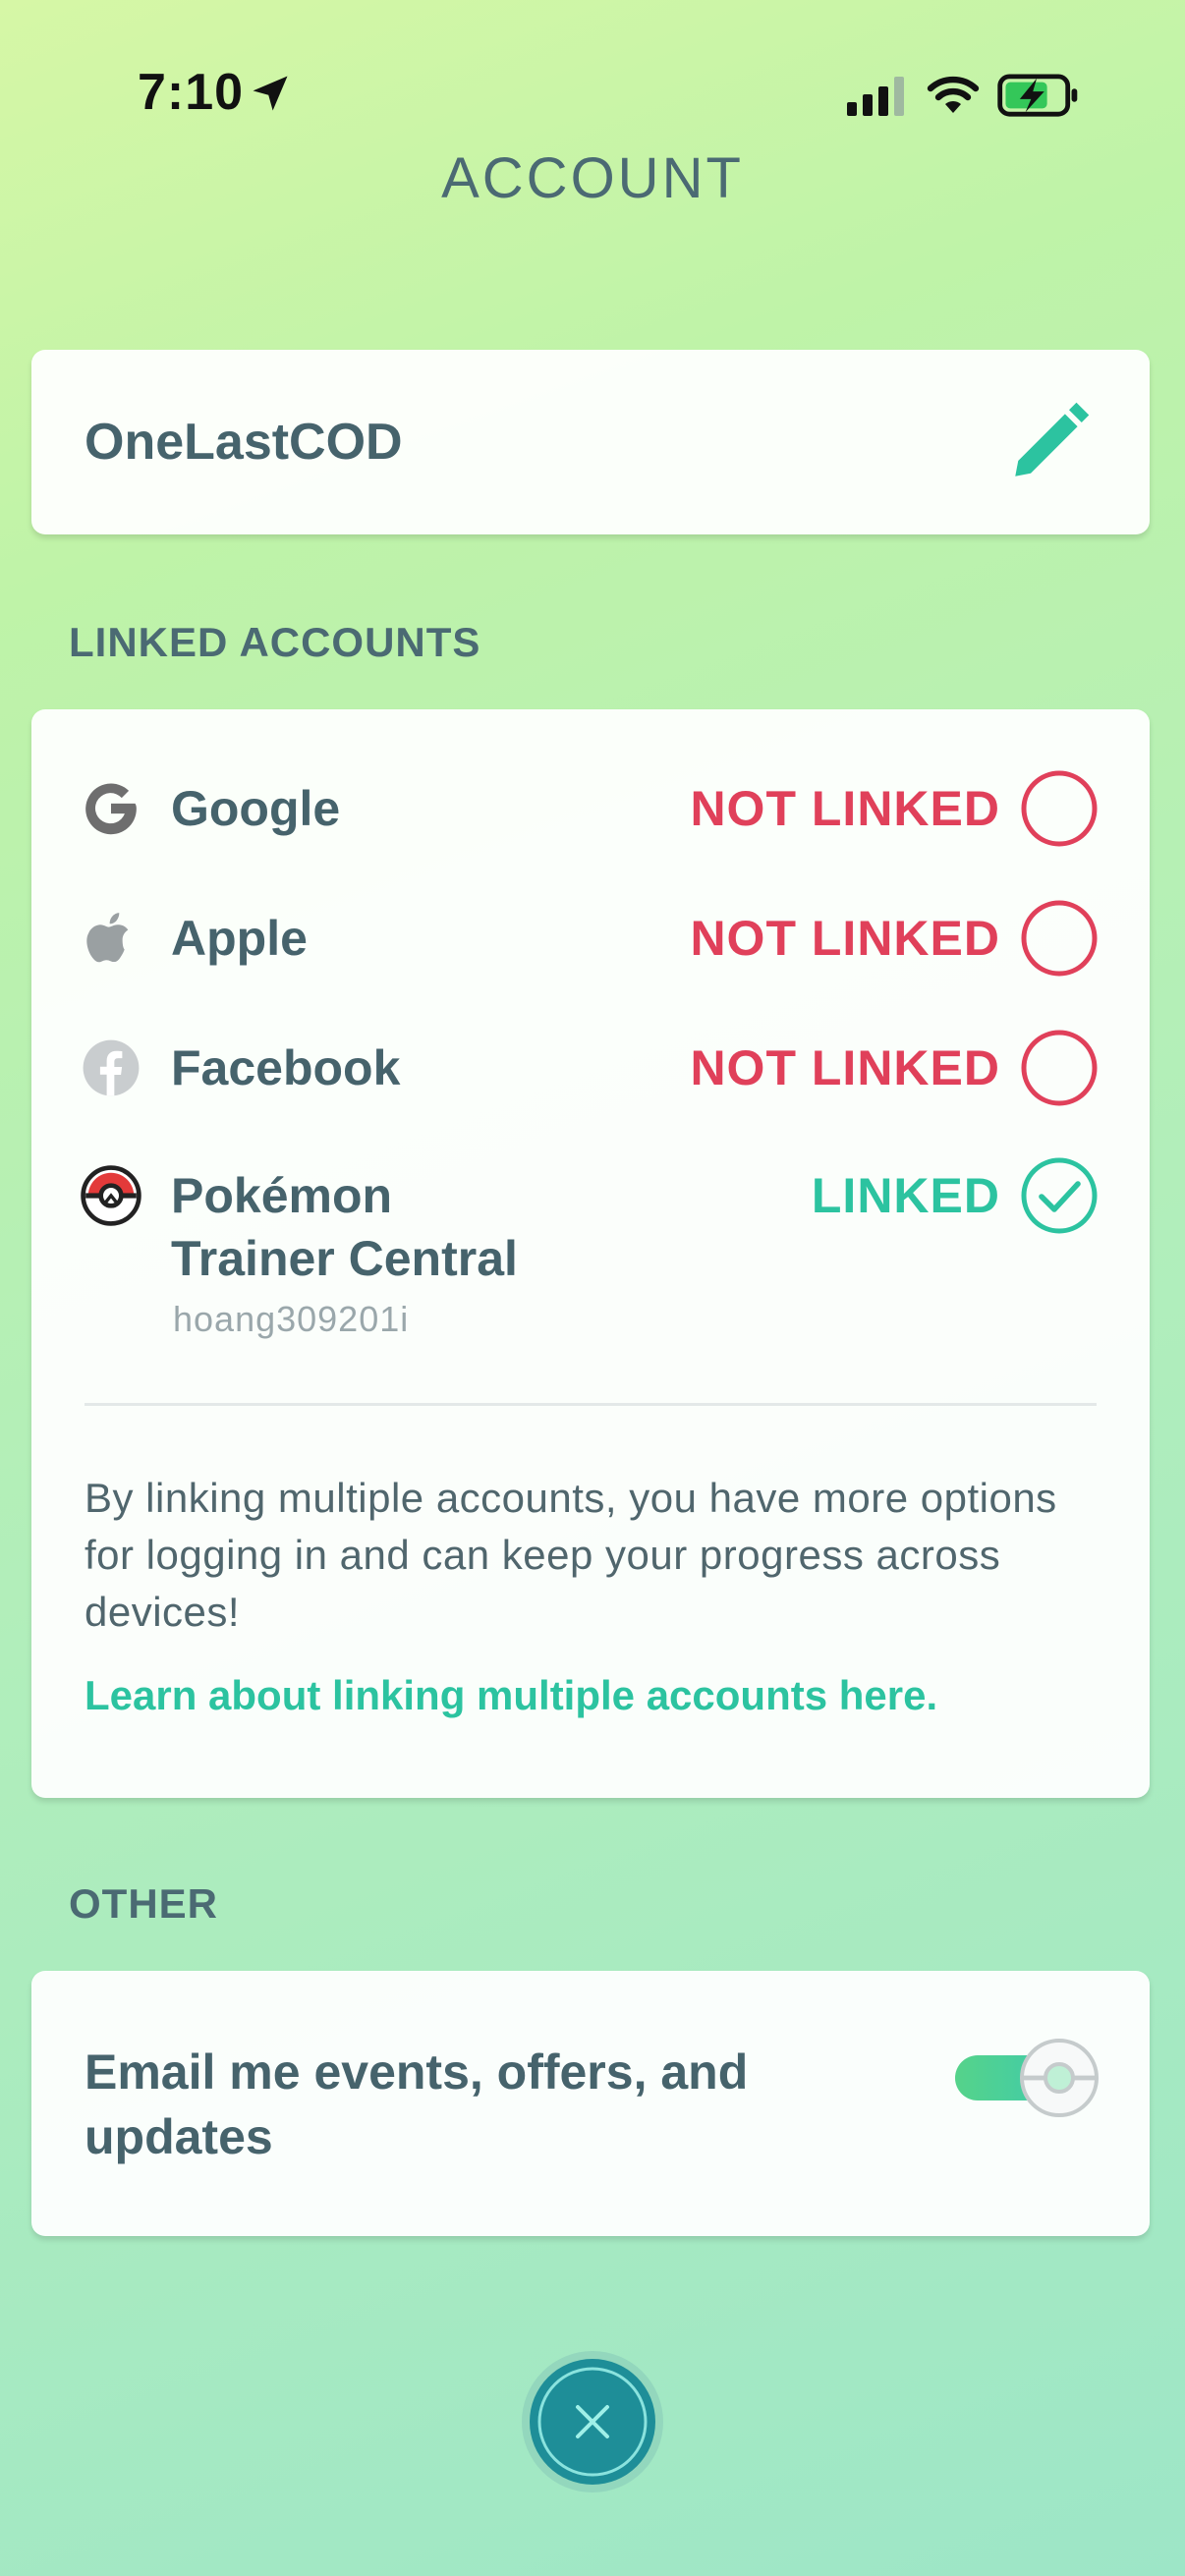  What do you see at coordinates (954, 94) in the screenshot?
I see `wifi-icon` at bounding box center [954, 94].